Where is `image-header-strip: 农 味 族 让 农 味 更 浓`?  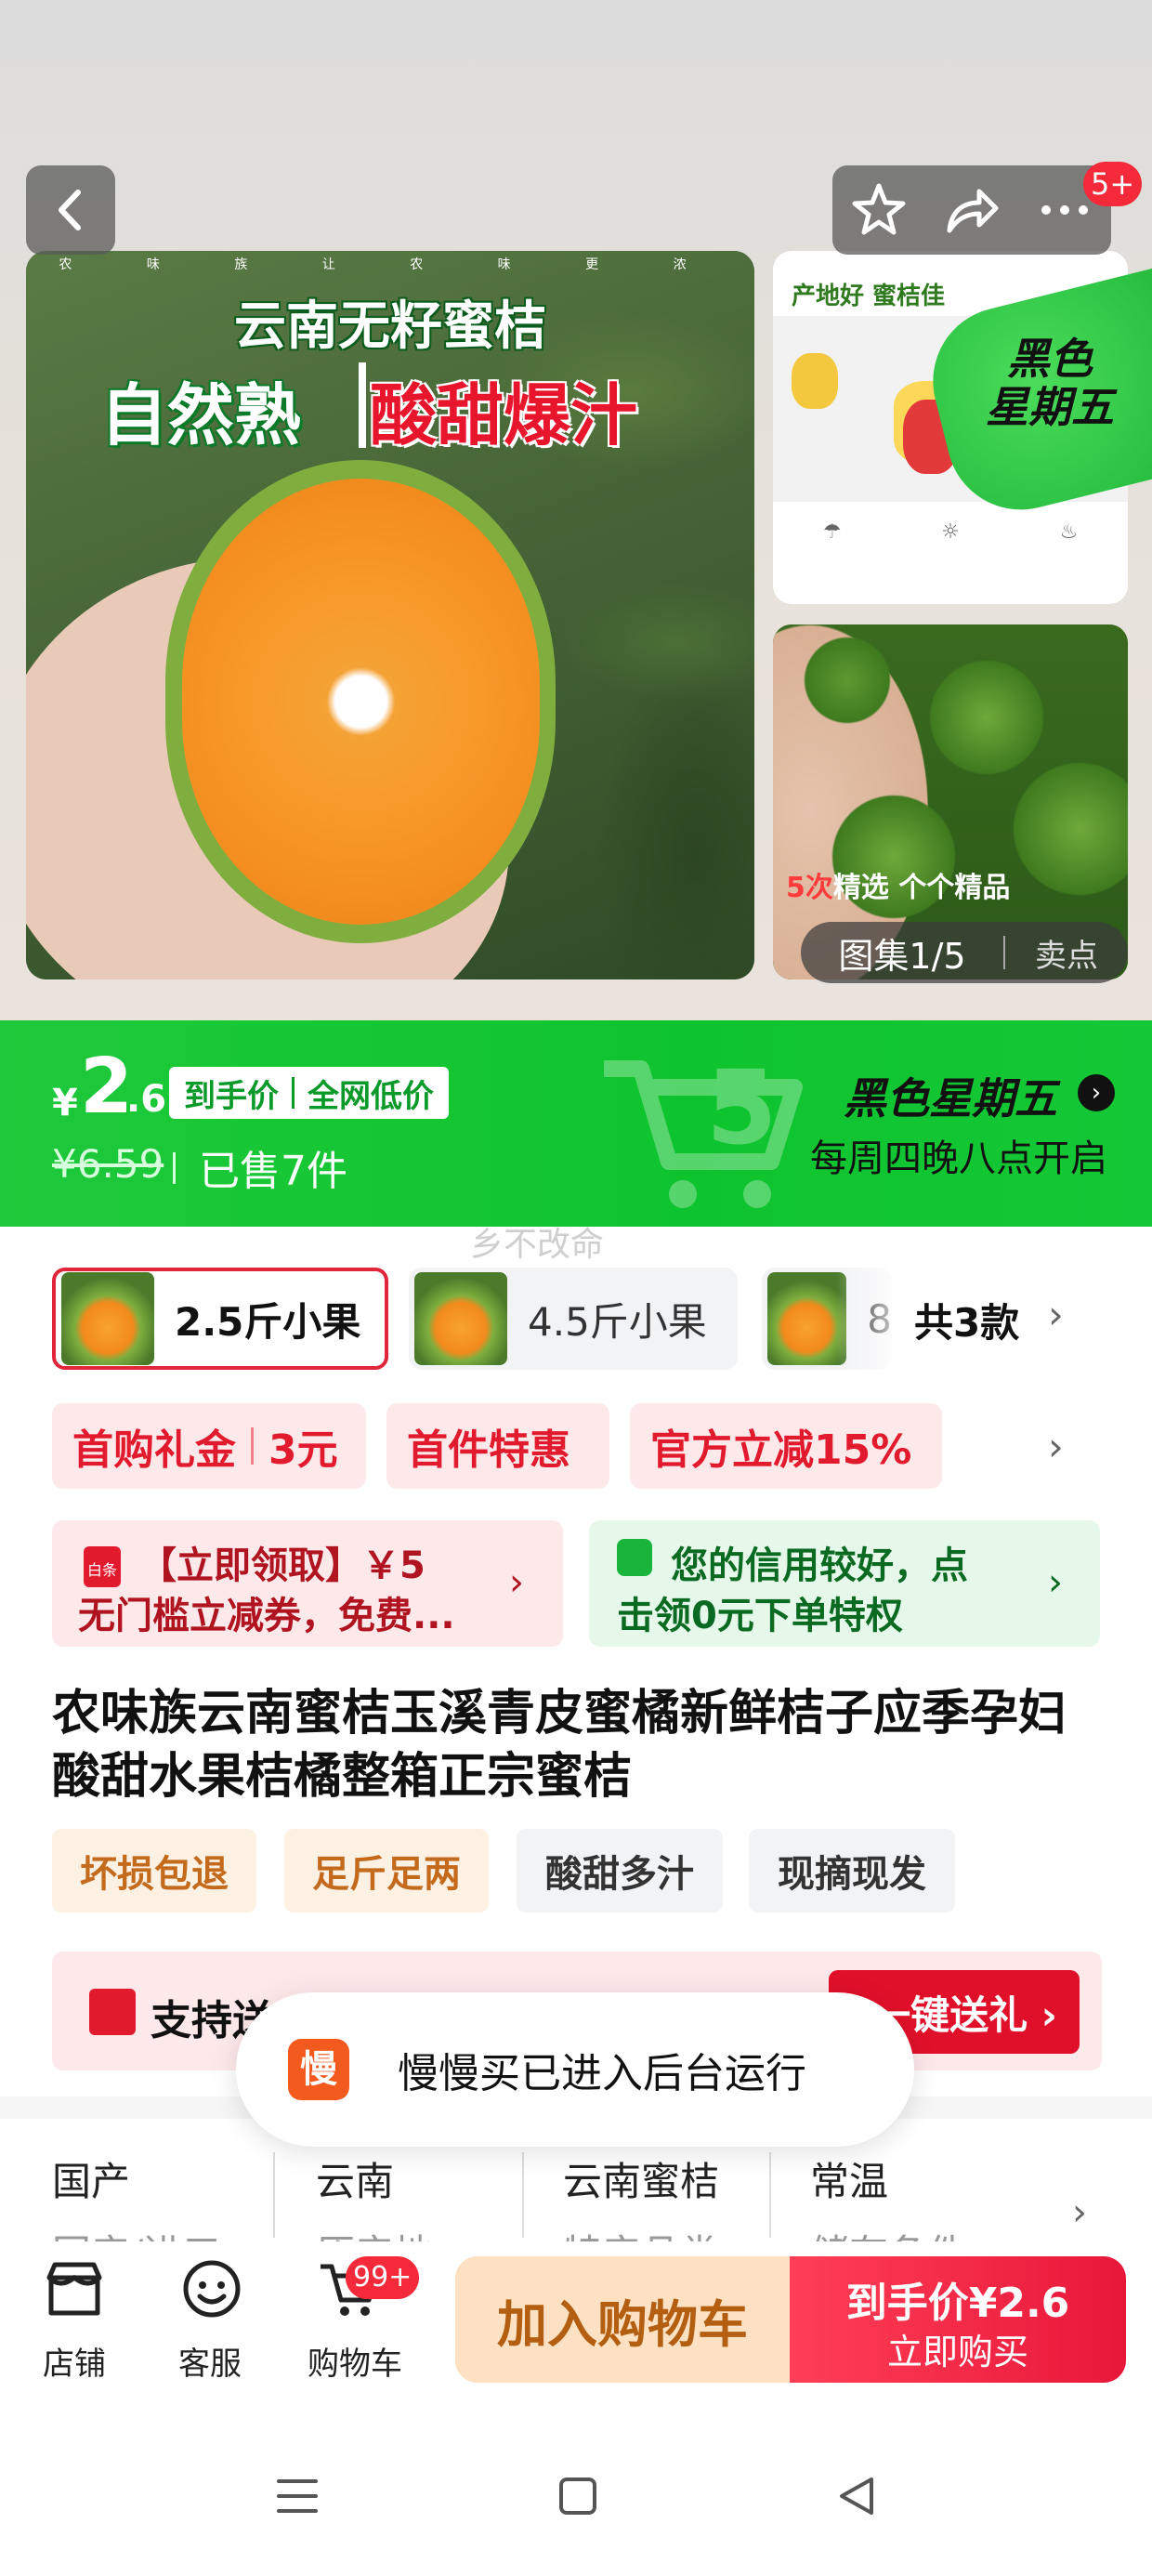
image-header-strip: 农 味 族 让 农 味 更 浓 is located at coordinates (390, 264).